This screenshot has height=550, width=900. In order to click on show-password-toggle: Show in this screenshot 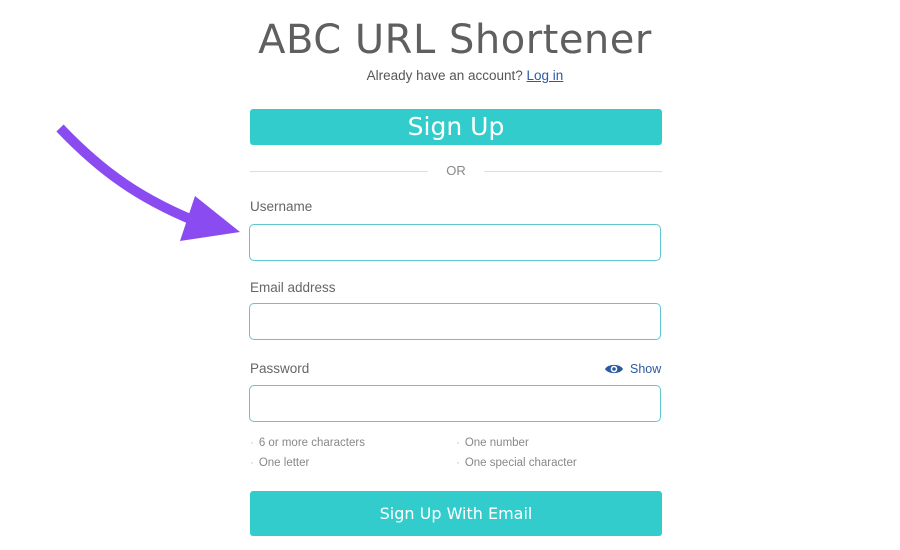, I will do `click(632, 369)`.